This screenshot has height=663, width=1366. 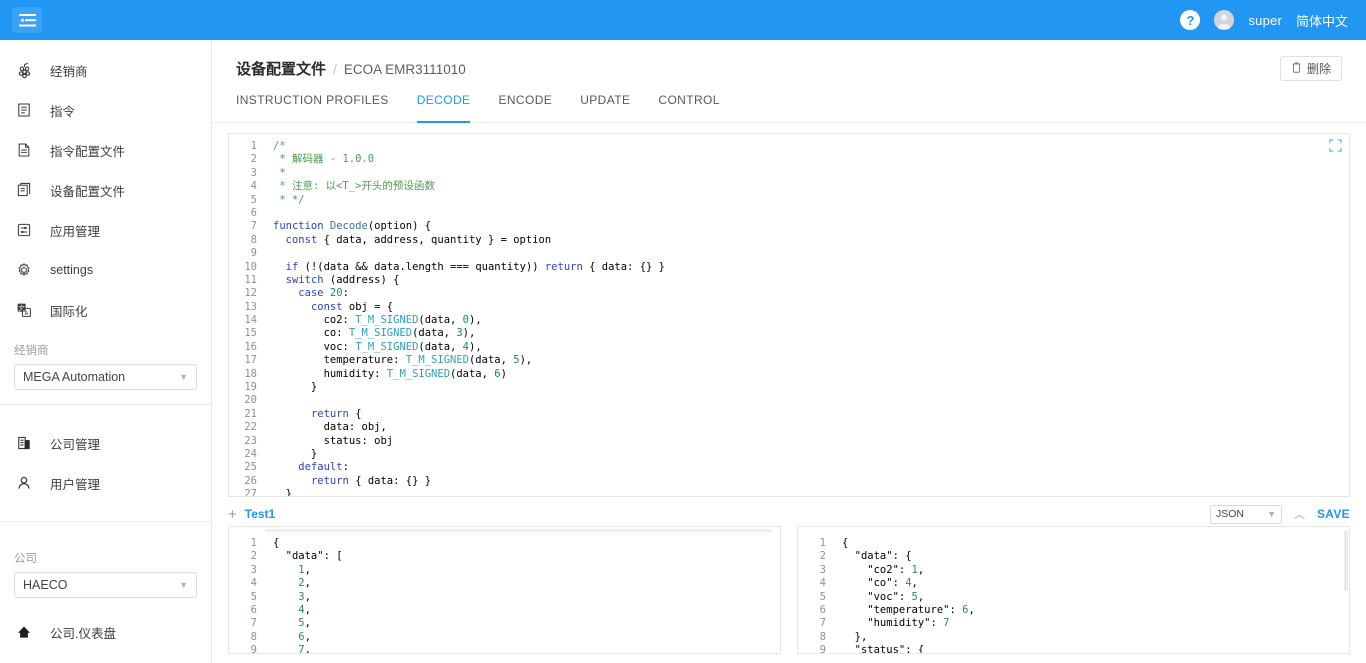 What do you see at coordinates (1335, 148) in the screenshot?
I see `fullscreen-icon` at bounding box center [1335, 148].